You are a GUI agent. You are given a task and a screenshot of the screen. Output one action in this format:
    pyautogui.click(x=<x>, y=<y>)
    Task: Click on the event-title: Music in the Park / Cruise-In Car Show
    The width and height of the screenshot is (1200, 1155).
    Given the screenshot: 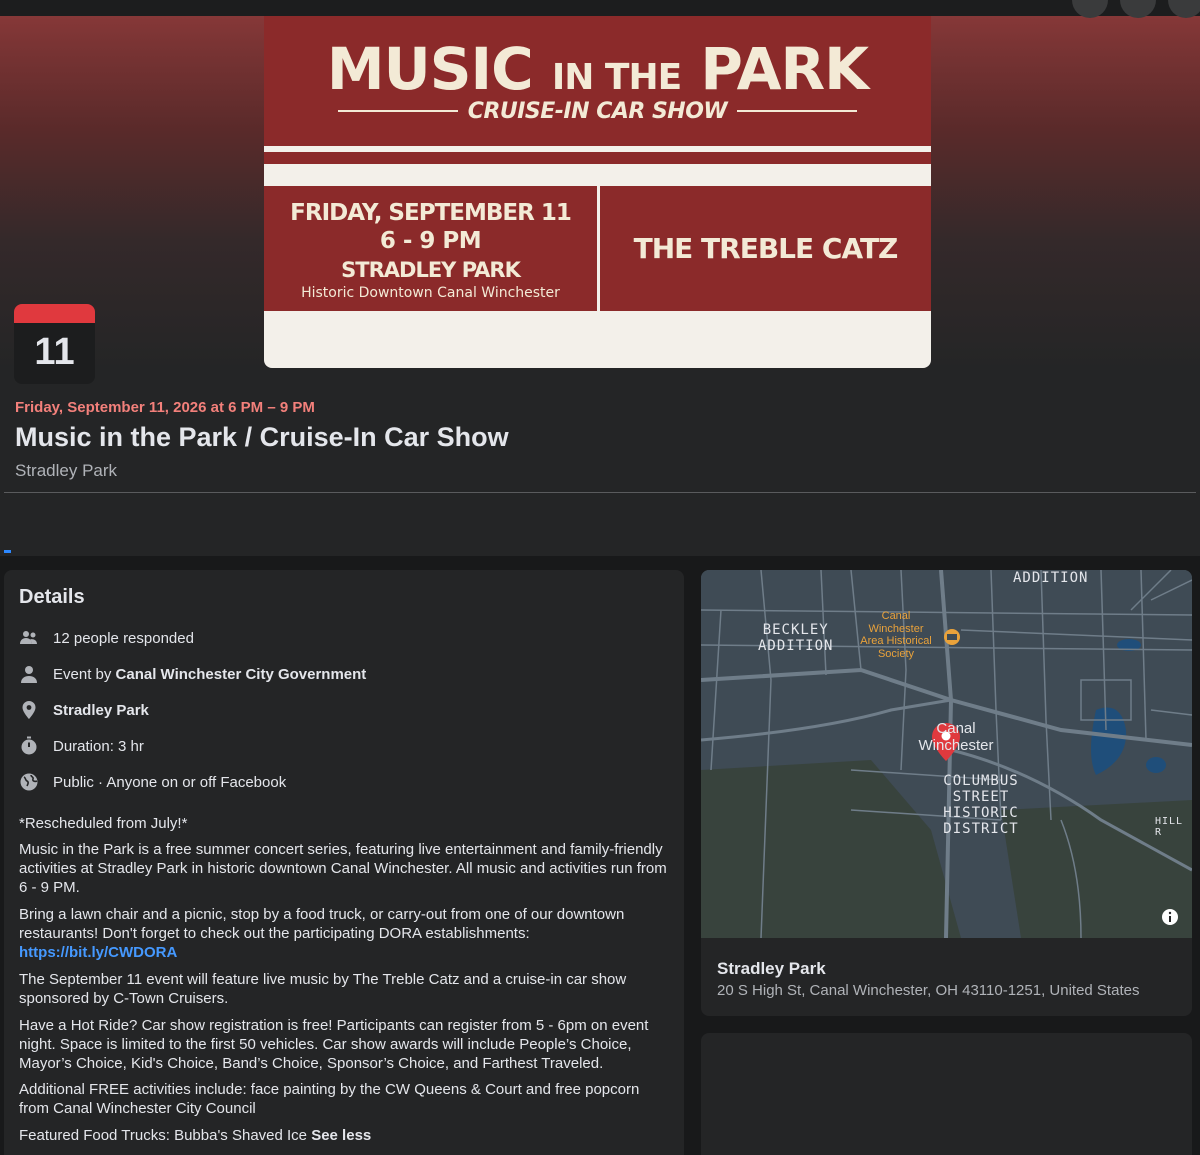 What is the action you would take?
    pyautogui.click(x=262, y=437)
    